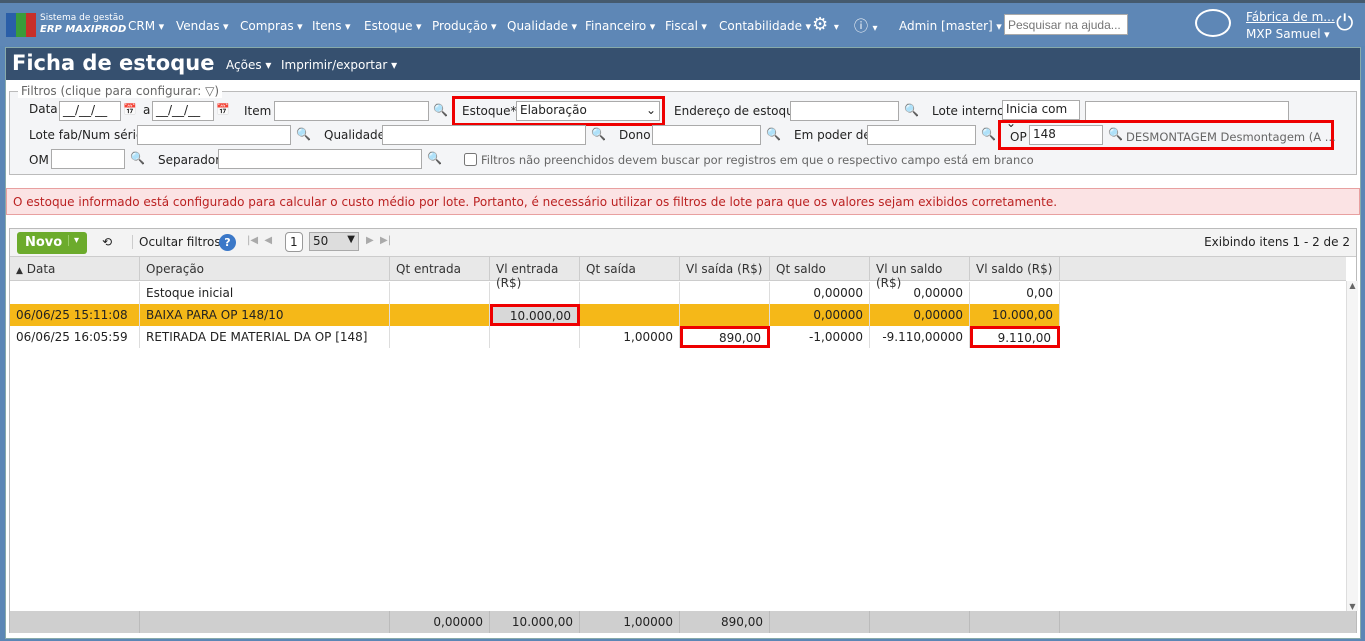 This screenshot has width=1365, height=641. I want to click on date-to-input: __/__/__, so click(183, 111).